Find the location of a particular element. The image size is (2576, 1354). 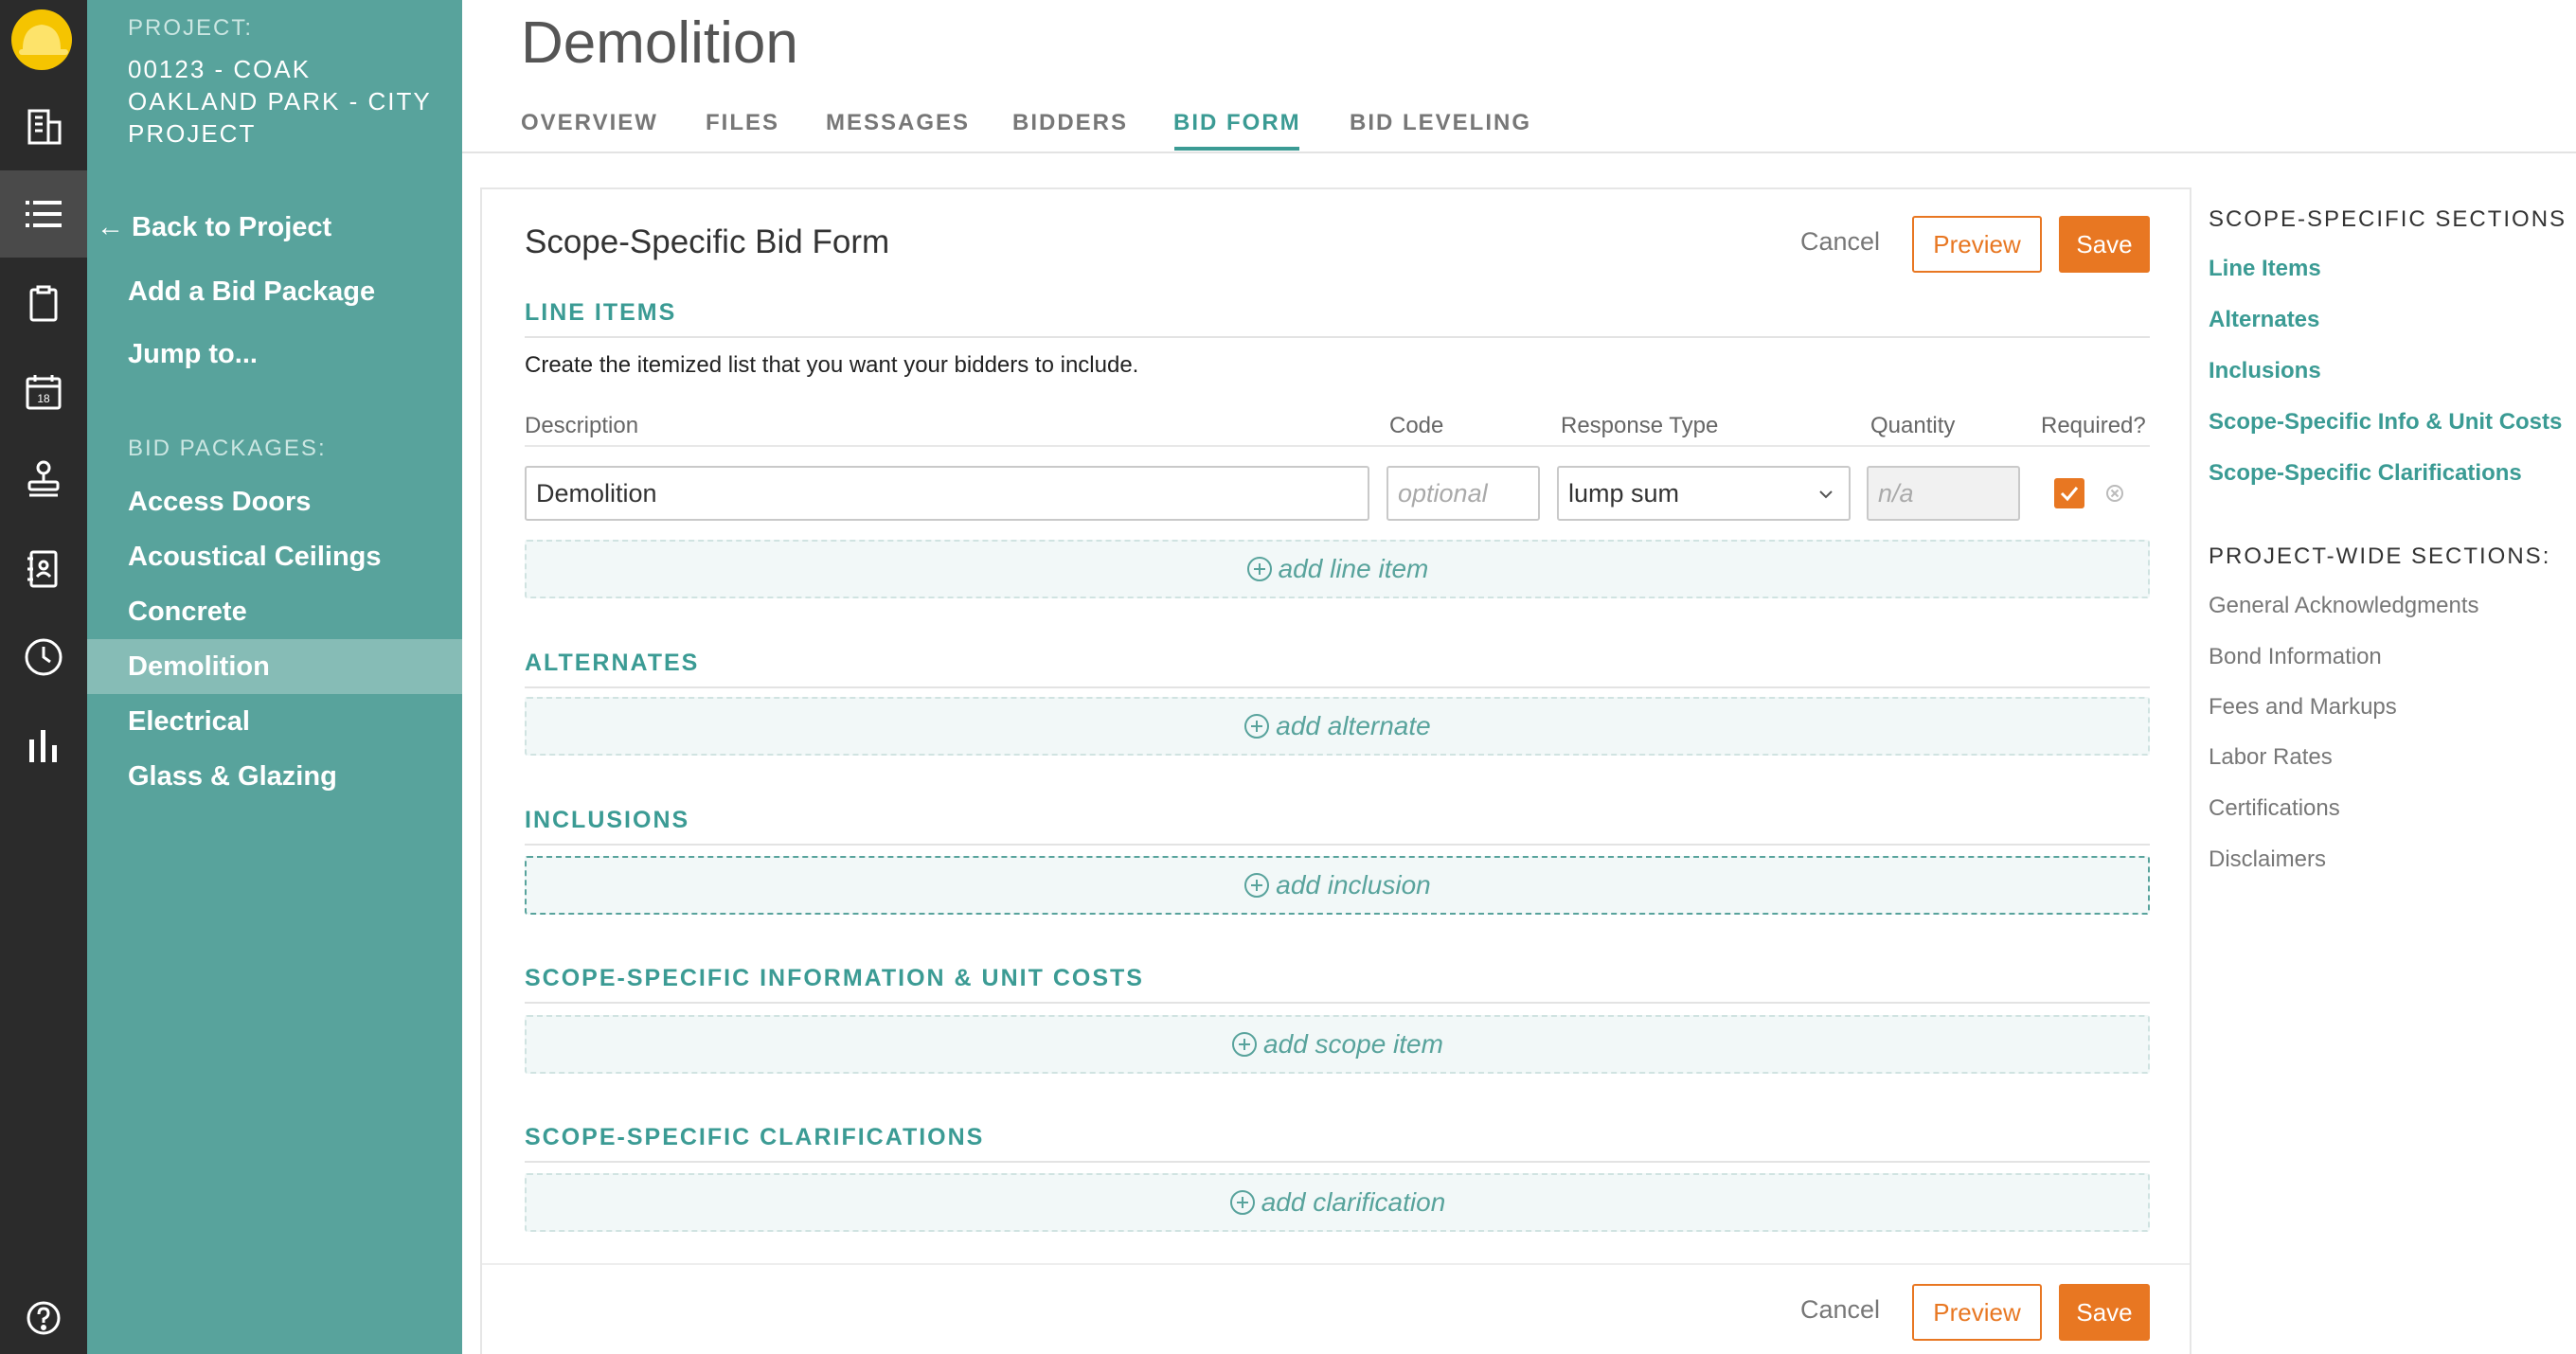

section-link: Scope-Specific Clarifications is located at coordinates (2365, 473).